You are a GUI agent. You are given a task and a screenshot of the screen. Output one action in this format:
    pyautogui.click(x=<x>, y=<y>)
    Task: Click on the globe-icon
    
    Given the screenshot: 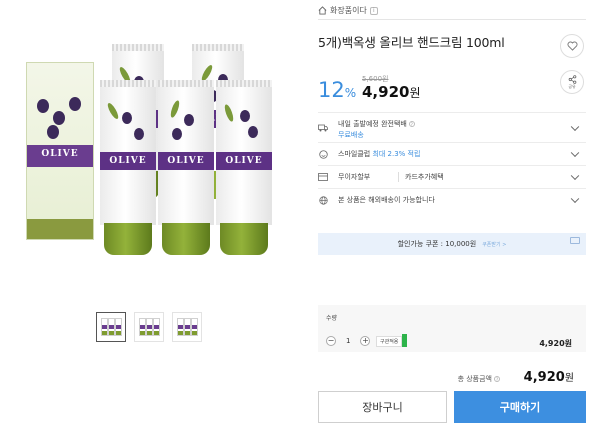 What is the action you would take?
    pyautogui.click(x=323, y=200)
    